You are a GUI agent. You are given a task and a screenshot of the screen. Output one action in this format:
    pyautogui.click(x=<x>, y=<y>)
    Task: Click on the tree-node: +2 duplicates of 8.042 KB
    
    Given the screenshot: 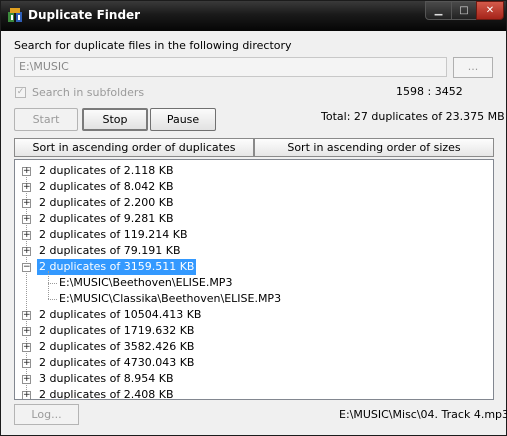 What is the action you would take?
    pyautogui.click(x=250, y=187)
    